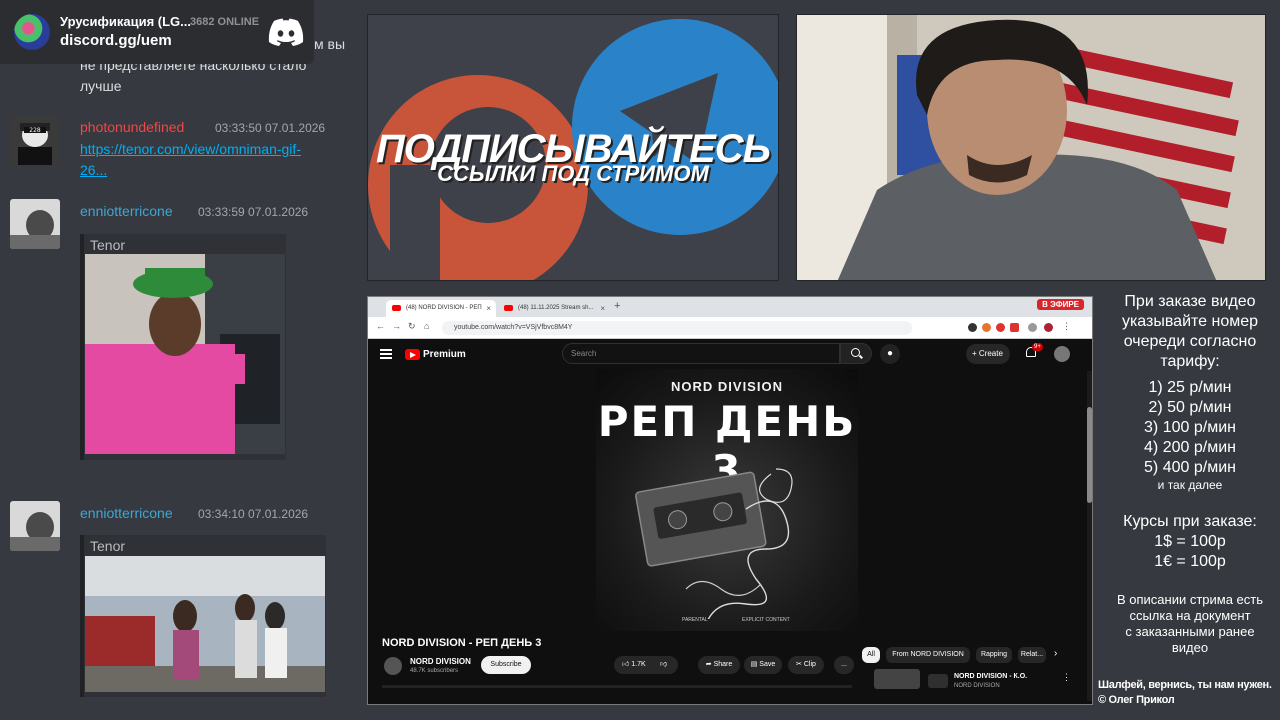 This screenshot has width=1280, height=720. Describe the element at coordinates (190, 149) in the screenshot. I see `message-link: https://tenor.com/view/omniman-gif-` at that location.